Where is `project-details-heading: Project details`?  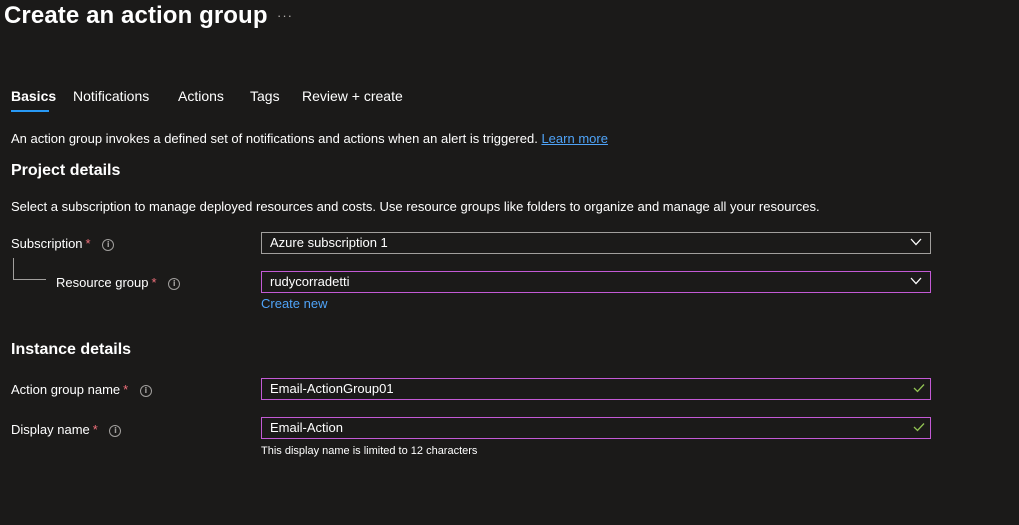
project-details-heading: Project details is located at coordinates (66, 170).